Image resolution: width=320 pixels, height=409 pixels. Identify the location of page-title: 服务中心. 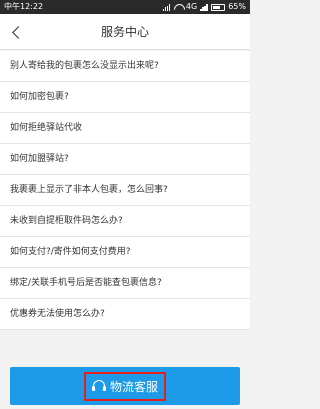
(124, 32).